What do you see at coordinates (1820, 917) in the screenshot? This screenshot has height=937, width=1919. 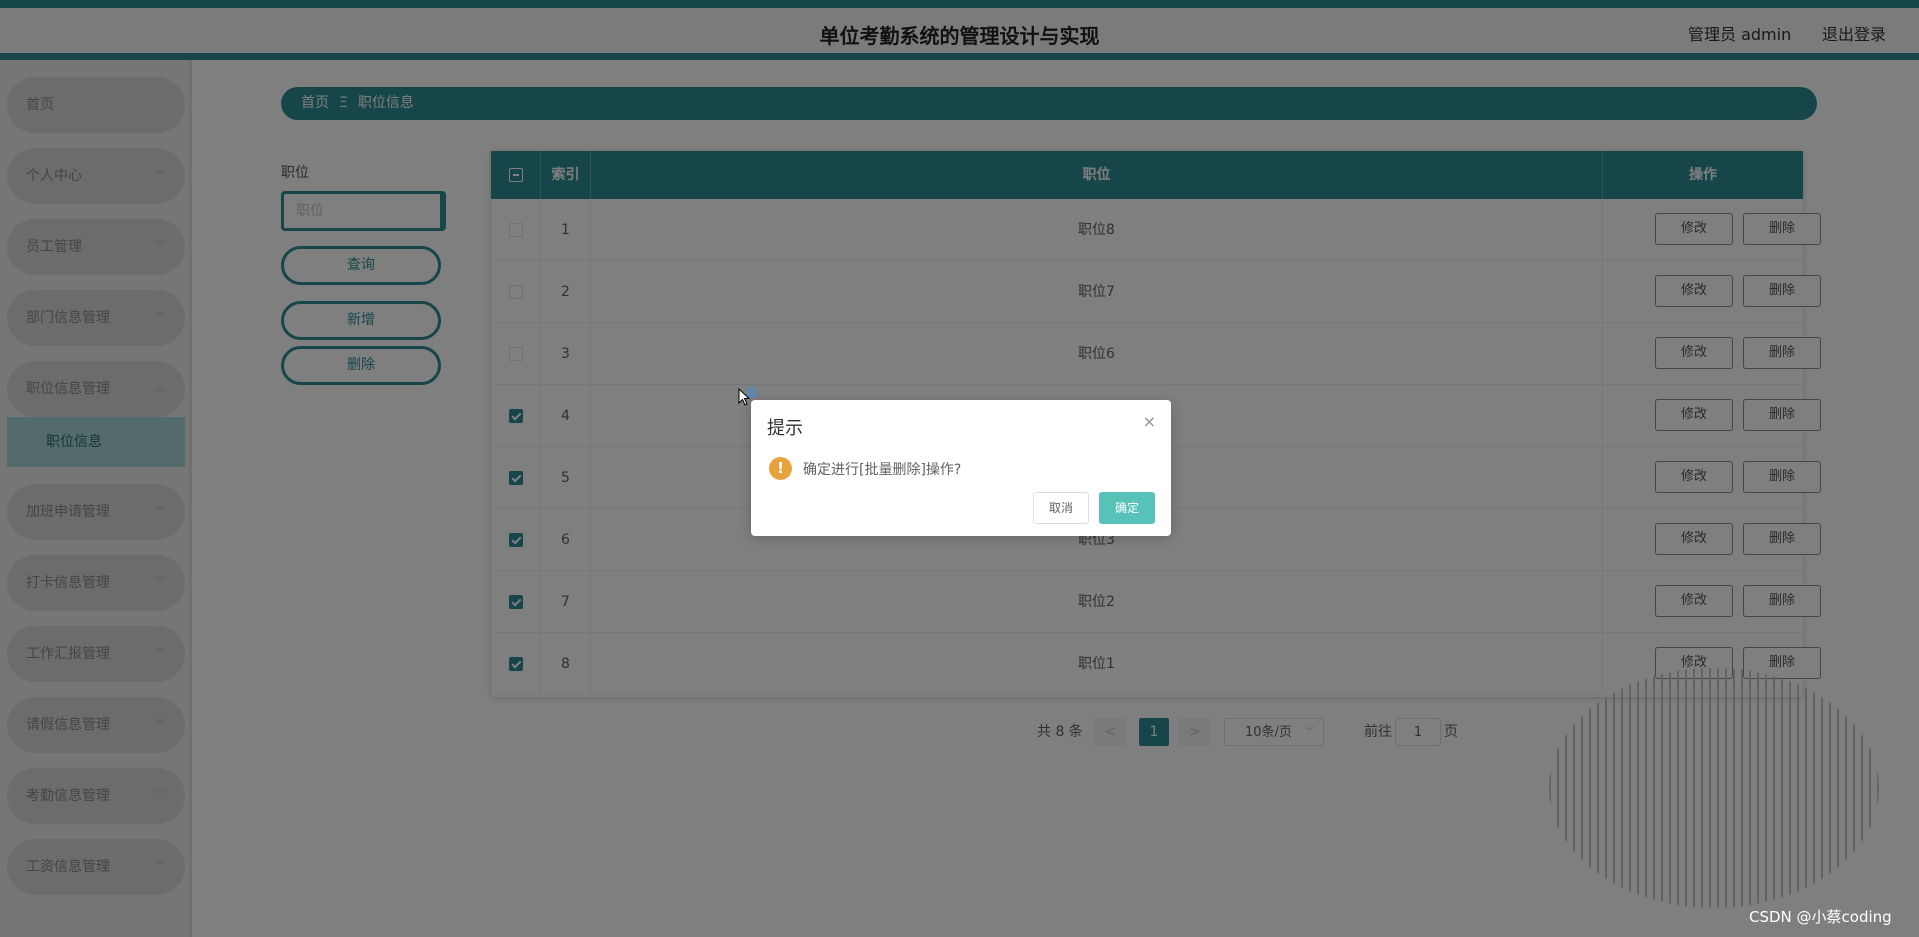 I see `watermark: CSDN @小蔡coding` at bounding box center [1820, 917].